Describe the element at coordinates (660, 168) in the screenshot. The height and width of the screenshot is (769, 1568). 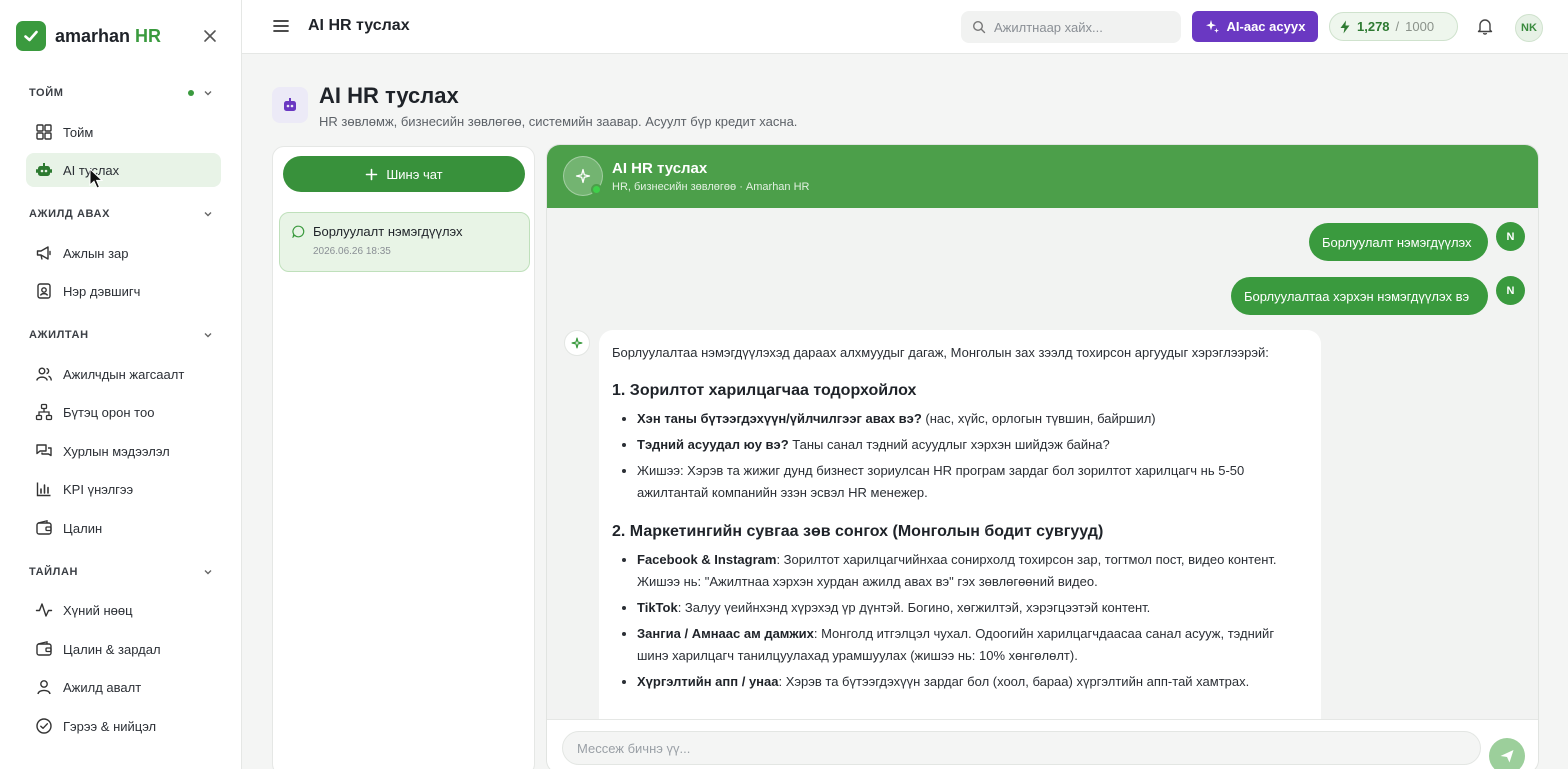
I see `chat-header-title: AI HR туслах` at that location.